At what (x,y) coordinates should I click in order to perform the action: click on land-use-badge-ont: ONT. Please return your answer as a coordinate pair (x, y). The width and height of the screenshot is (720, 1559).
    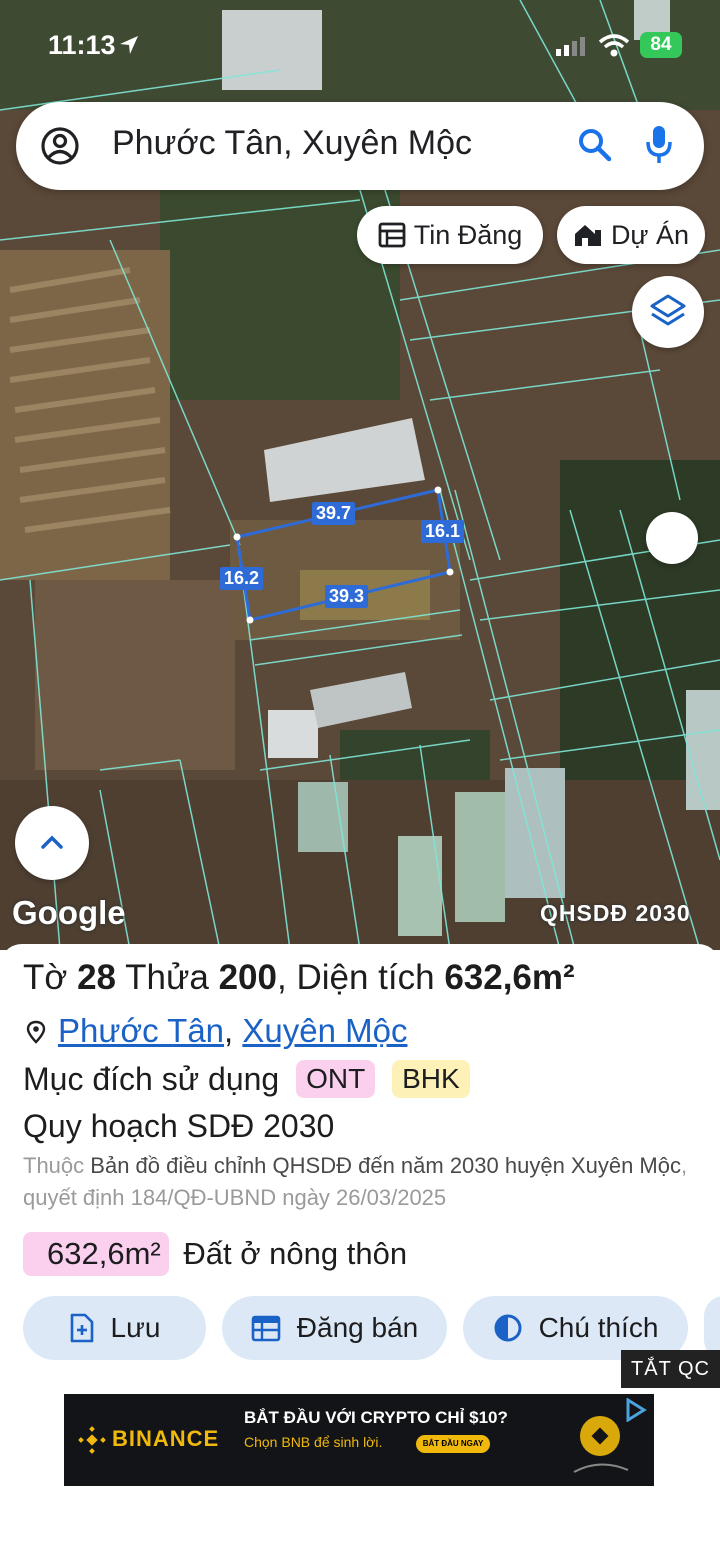
    Looking at the image, I should click on (336, 1079).